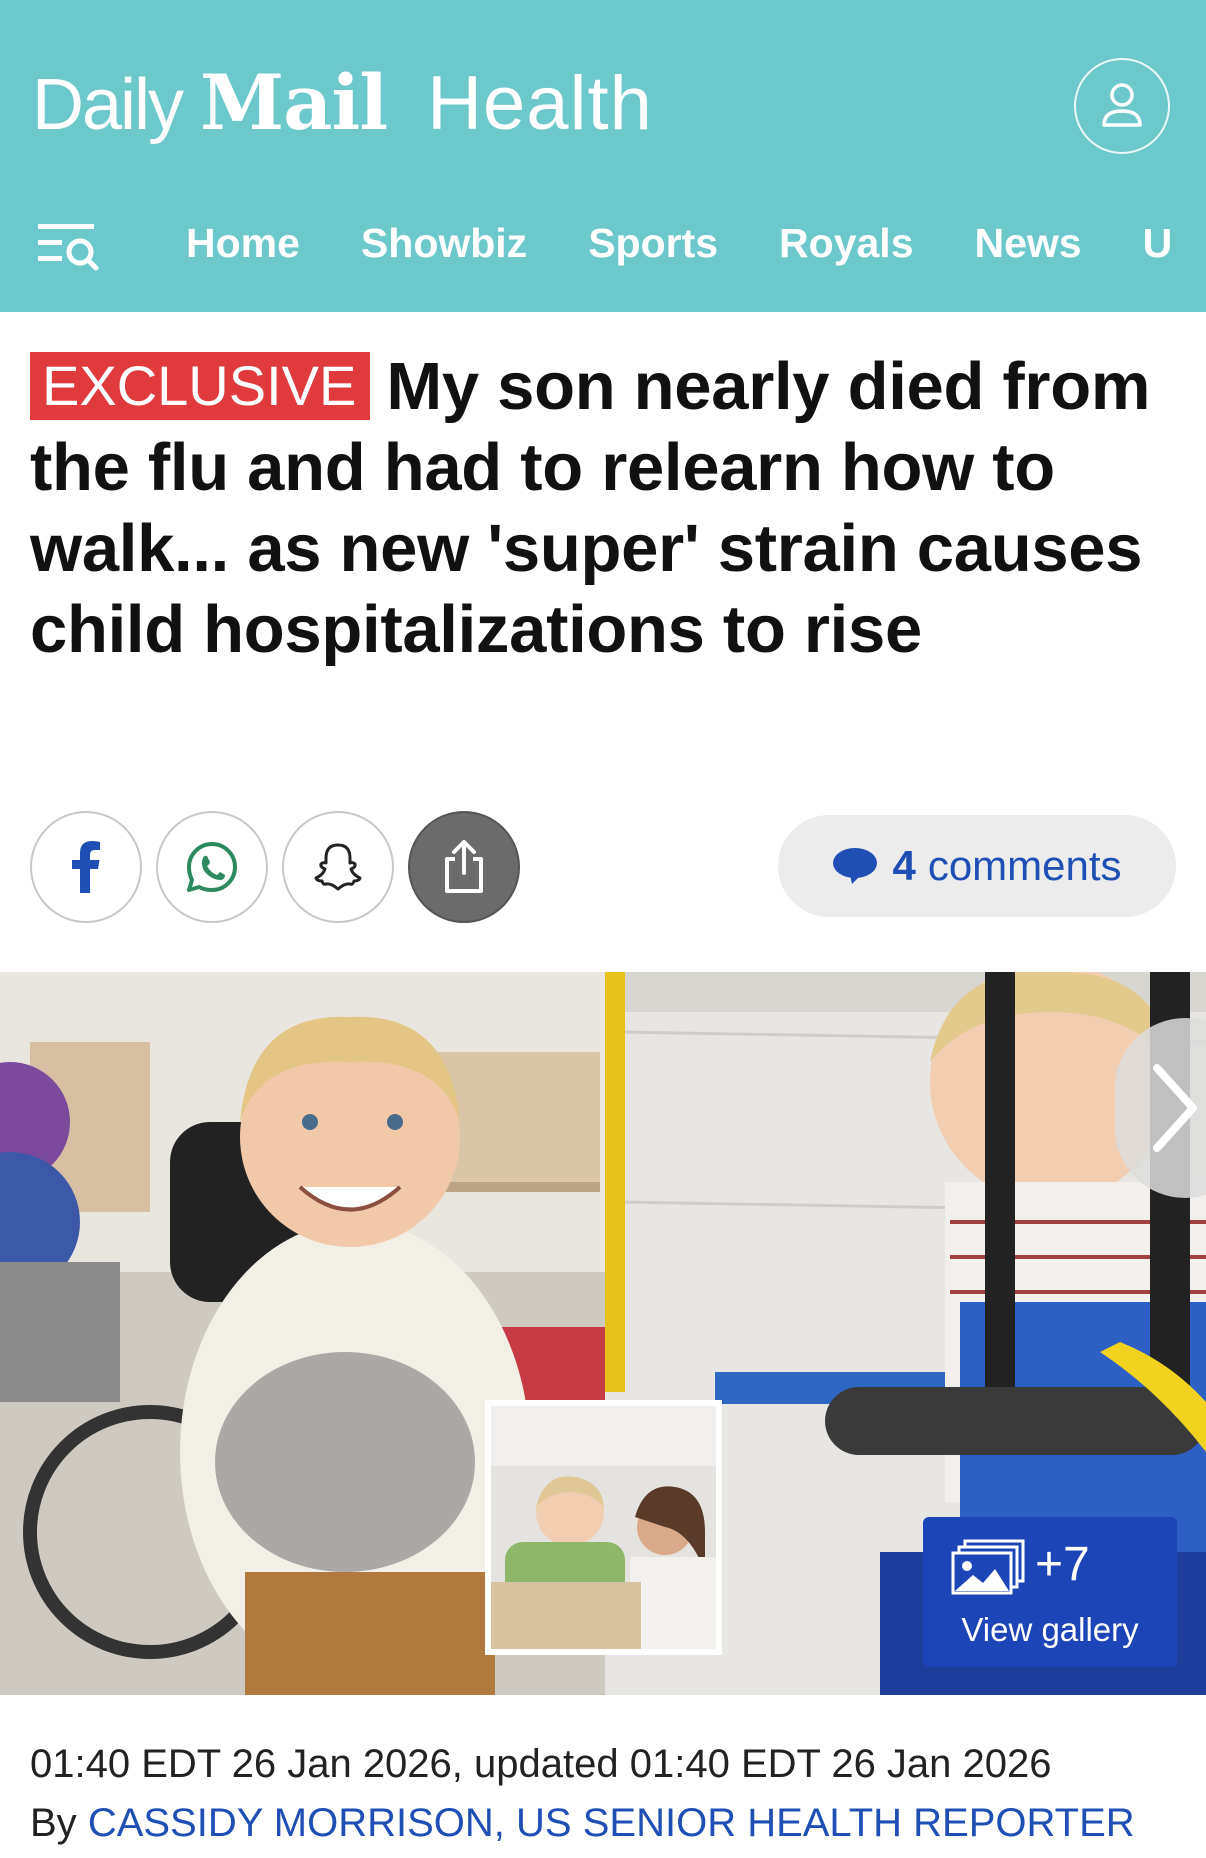 The height and width of the screenshot is (1858, 1206). Describe the element at coordinates (200, 386) in the screenshot. I see `exclusive-badge: EXCLUSIVE` at that location.